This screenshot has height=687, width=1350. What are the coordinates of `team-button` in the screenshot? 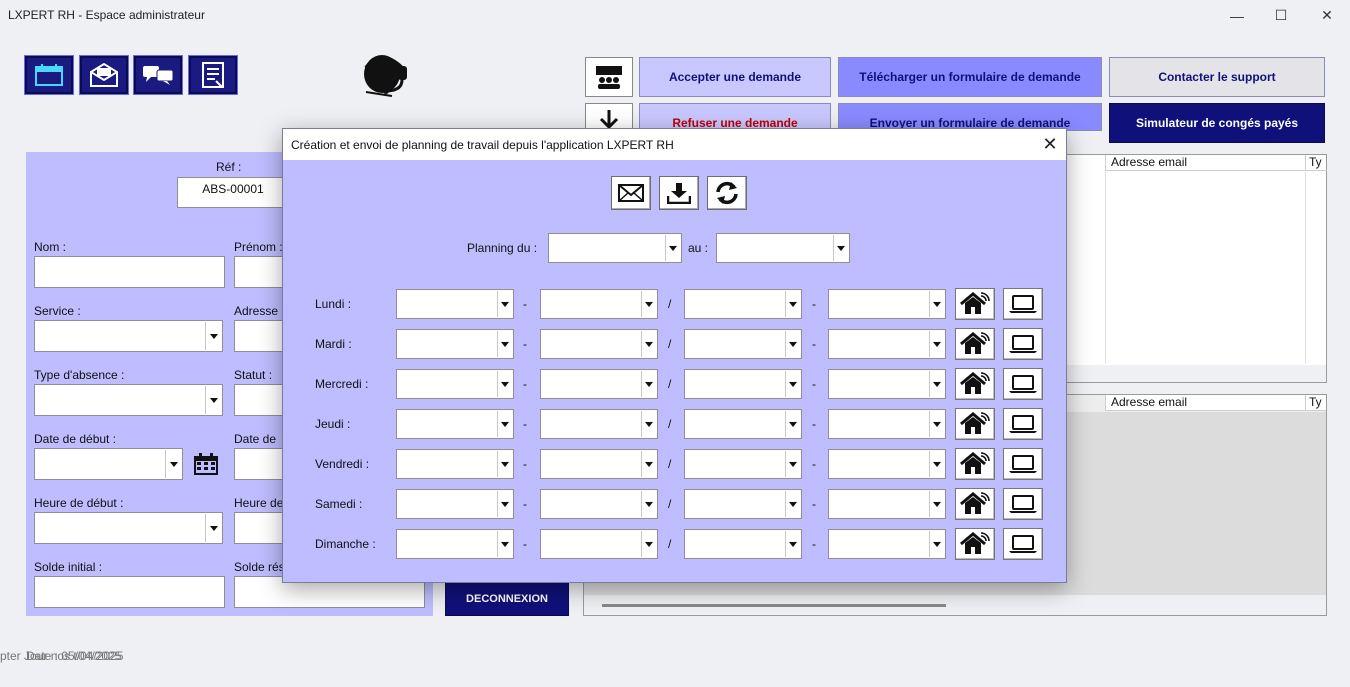 It's located at (609, 77).